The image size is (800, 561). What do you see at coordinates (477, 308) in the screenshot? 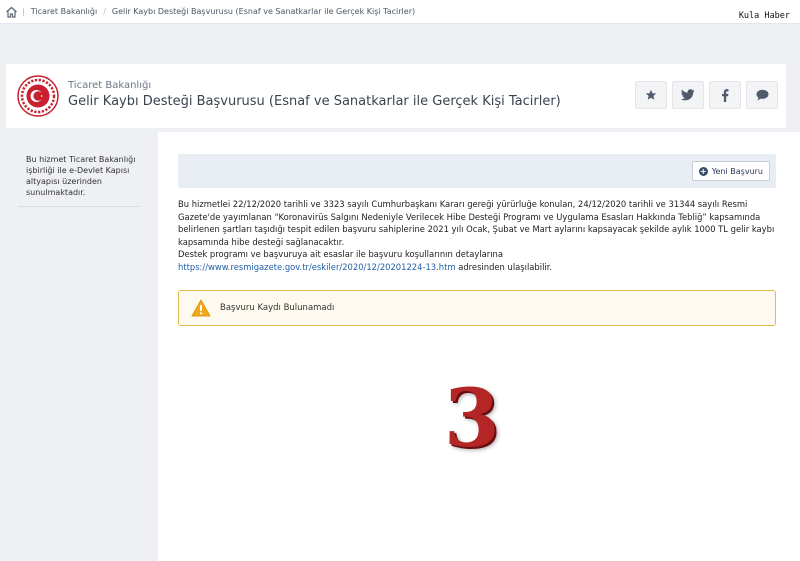
I see `no-record-alert: Başvuru Kaydı Bulunamadı` at bounding box center [477, 308].